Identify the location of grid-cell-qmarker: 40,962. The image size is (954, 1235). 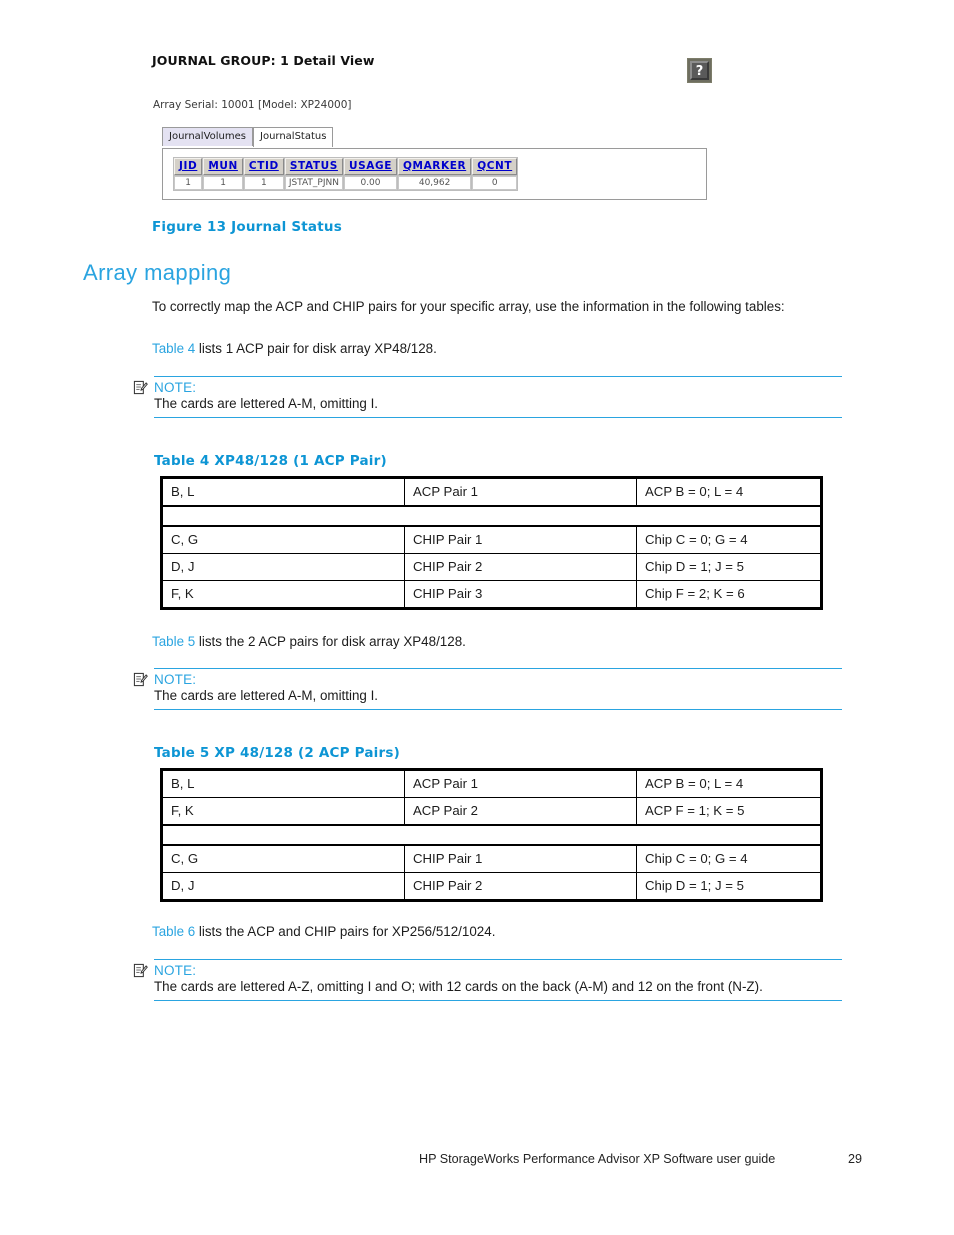
(435, 183).